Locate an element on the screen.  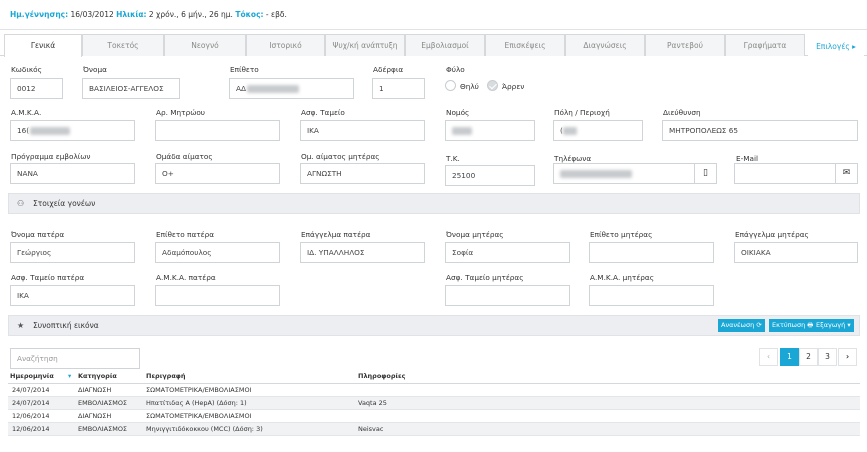
search-input: Αναζήτηση is located at coordinates (75, 358).